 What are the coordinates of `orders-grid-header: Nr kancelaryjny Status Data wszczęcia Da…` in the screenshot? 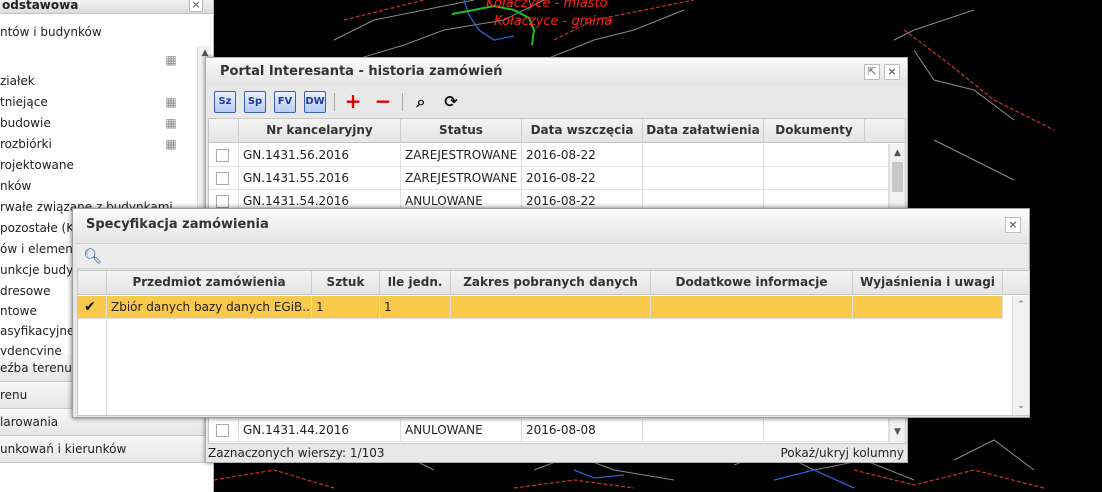 It's located at (557, 131).